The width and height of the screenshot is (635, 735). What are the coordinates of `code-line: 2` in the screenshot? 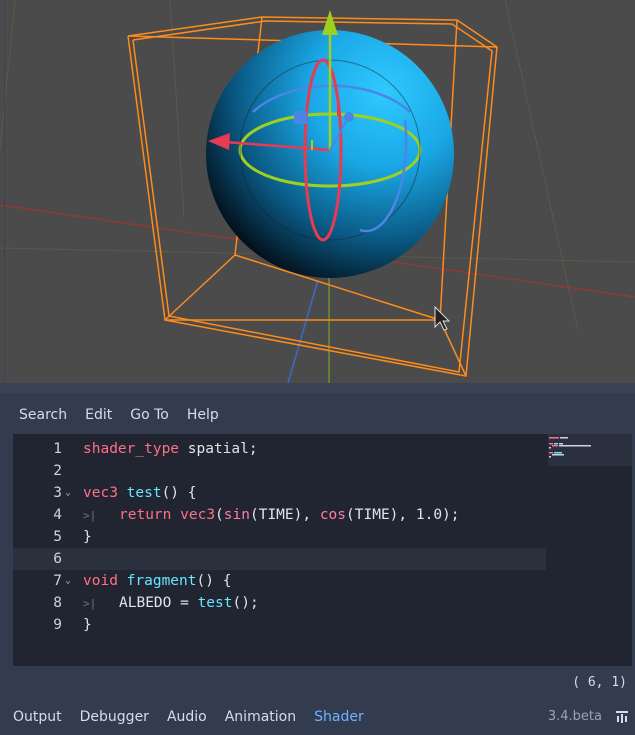 It's located at (279, 471).